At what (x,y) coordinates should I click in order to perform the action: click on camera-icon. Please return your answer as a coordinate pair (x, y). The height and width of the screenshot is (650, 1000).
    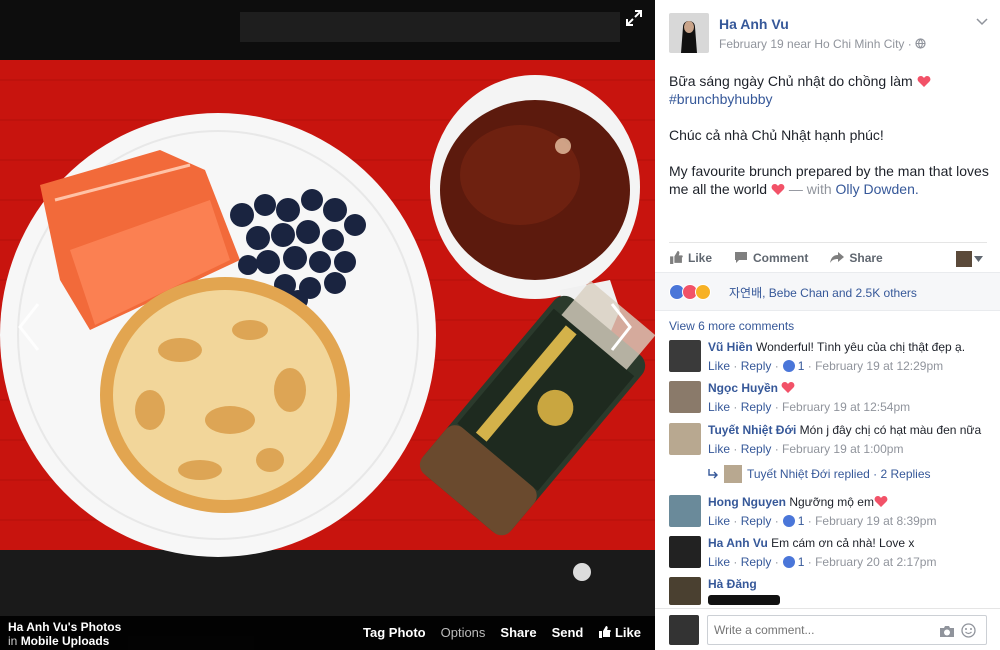
    Looking at the image, I should click on (947, 631).